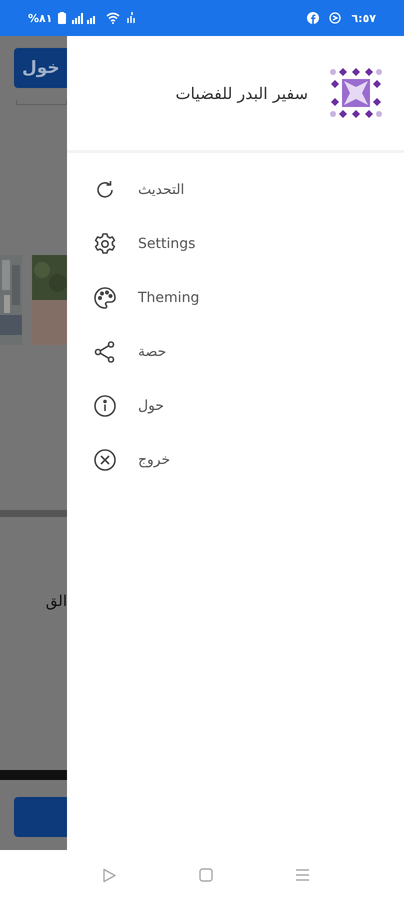 This screenshot has height=900, width=404. I want to click on wifi-icon, so click(113, 18).